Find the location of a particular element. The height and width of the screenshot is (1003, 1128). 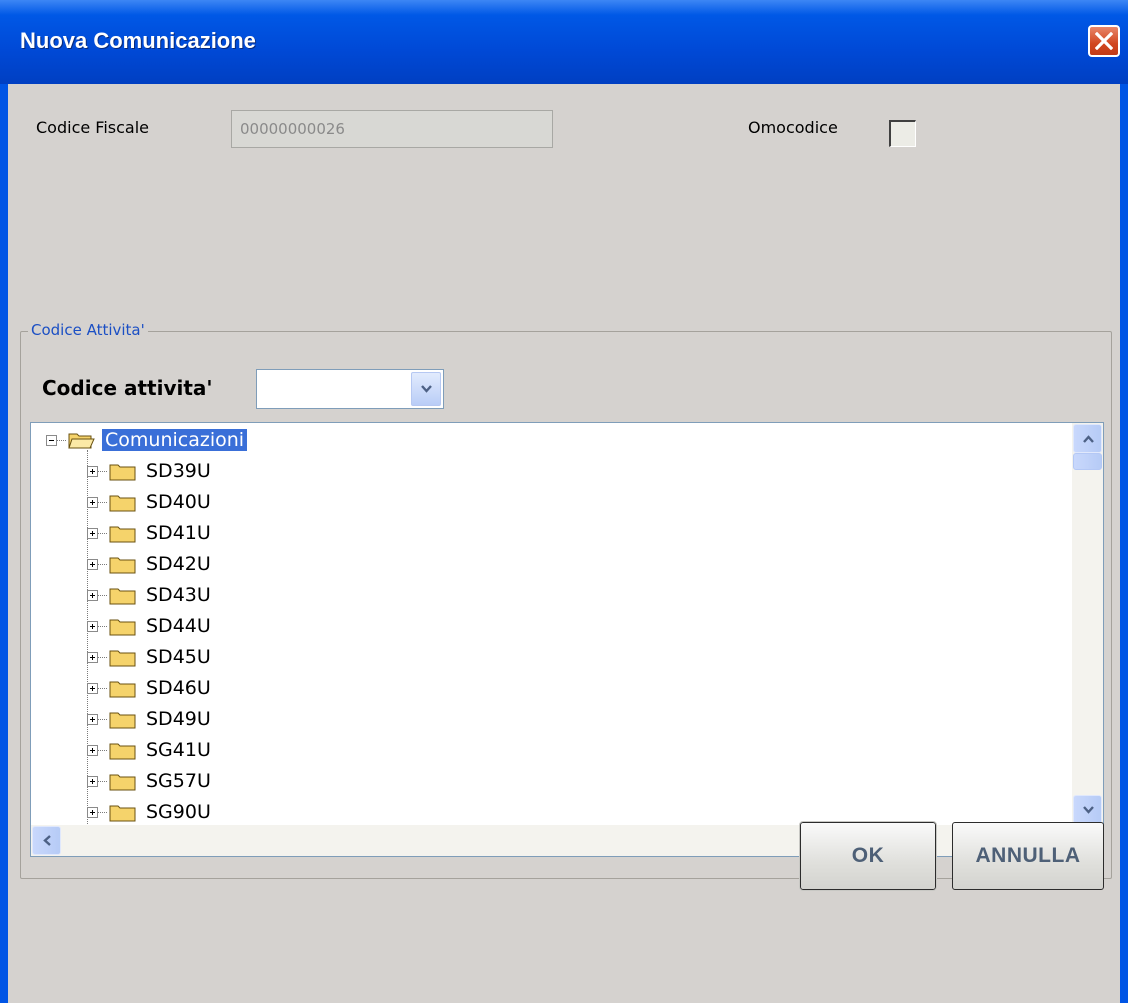

window-right-border is located at coordinates (1124, 543).